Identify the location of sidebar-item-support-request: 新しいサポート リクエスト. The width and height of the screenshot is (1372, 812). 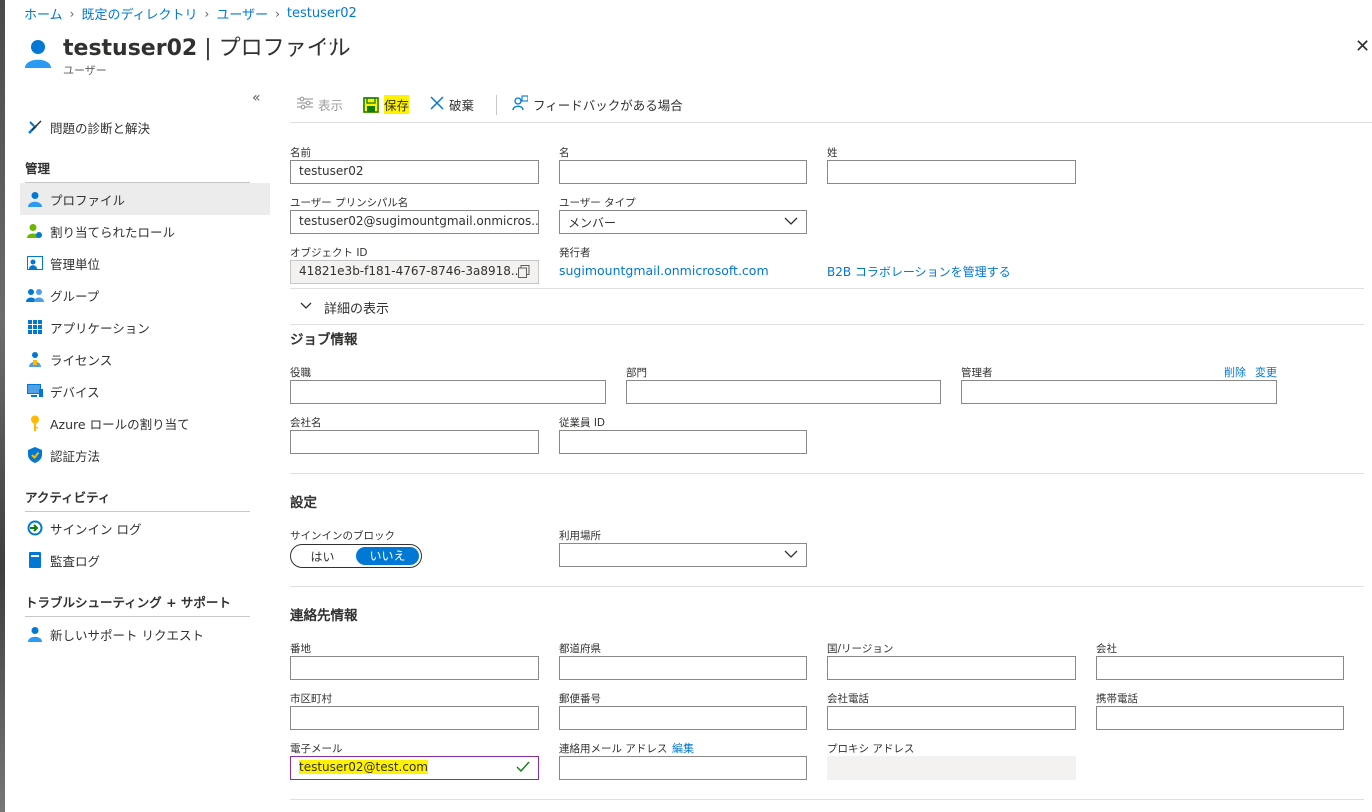
(145, 634).